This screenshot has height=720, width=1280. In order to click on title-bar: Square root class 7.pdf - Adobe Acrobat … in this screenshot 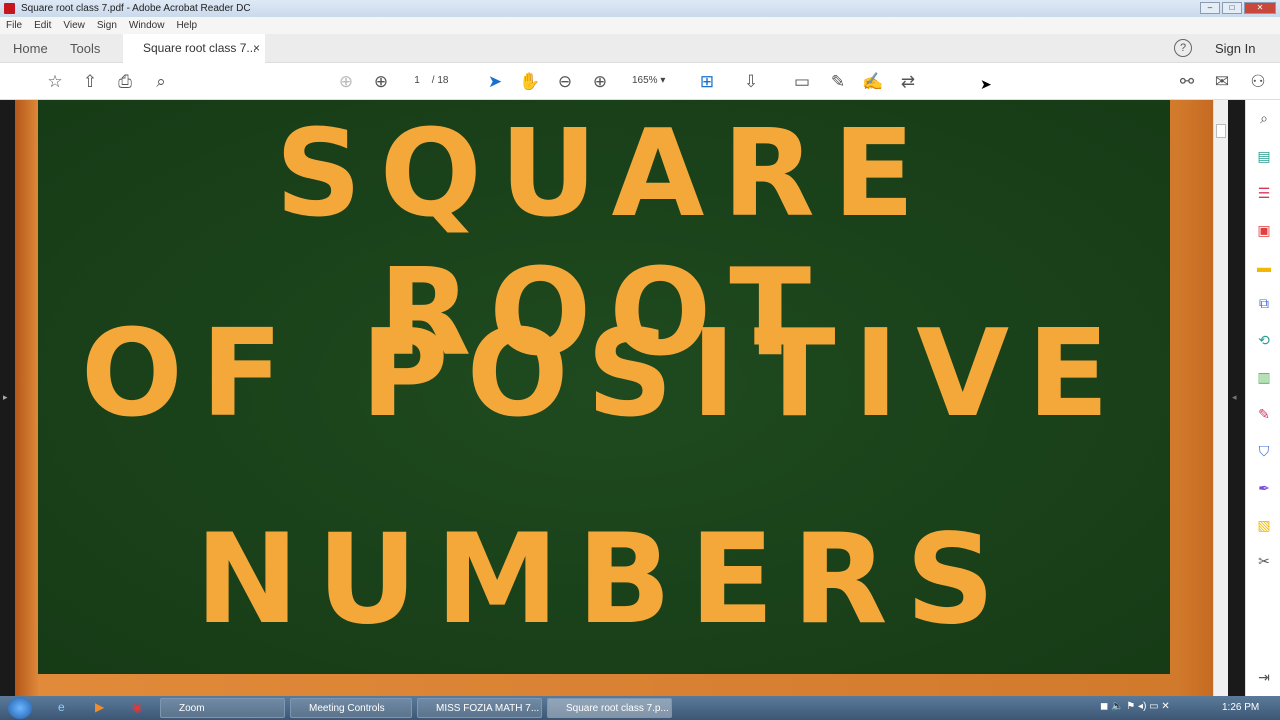, I will do `click(640, 8)`.